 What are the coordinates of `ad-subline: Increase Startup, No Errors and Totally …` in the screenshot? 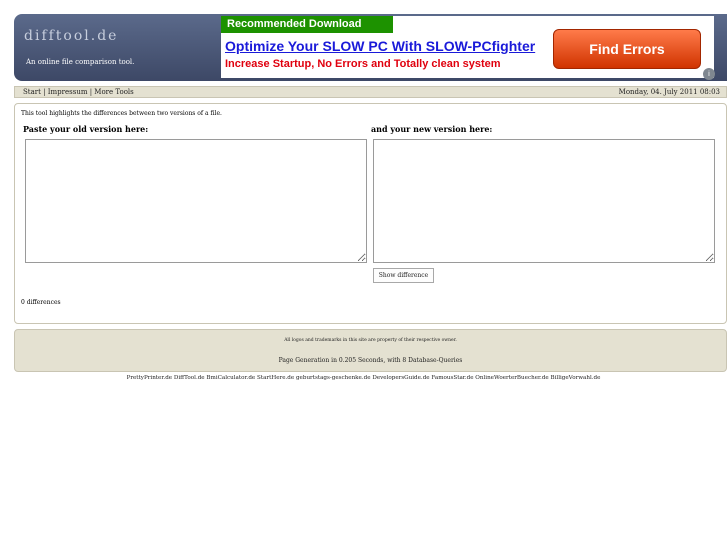 It's located at (363, 64).